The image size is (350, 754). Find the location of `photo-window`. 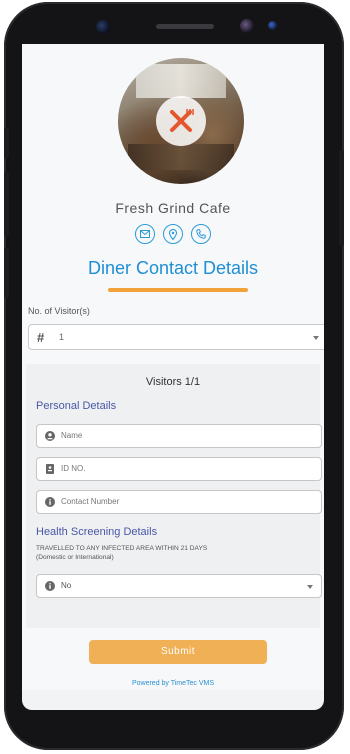

photo-window is located at coordinates (181, 81).